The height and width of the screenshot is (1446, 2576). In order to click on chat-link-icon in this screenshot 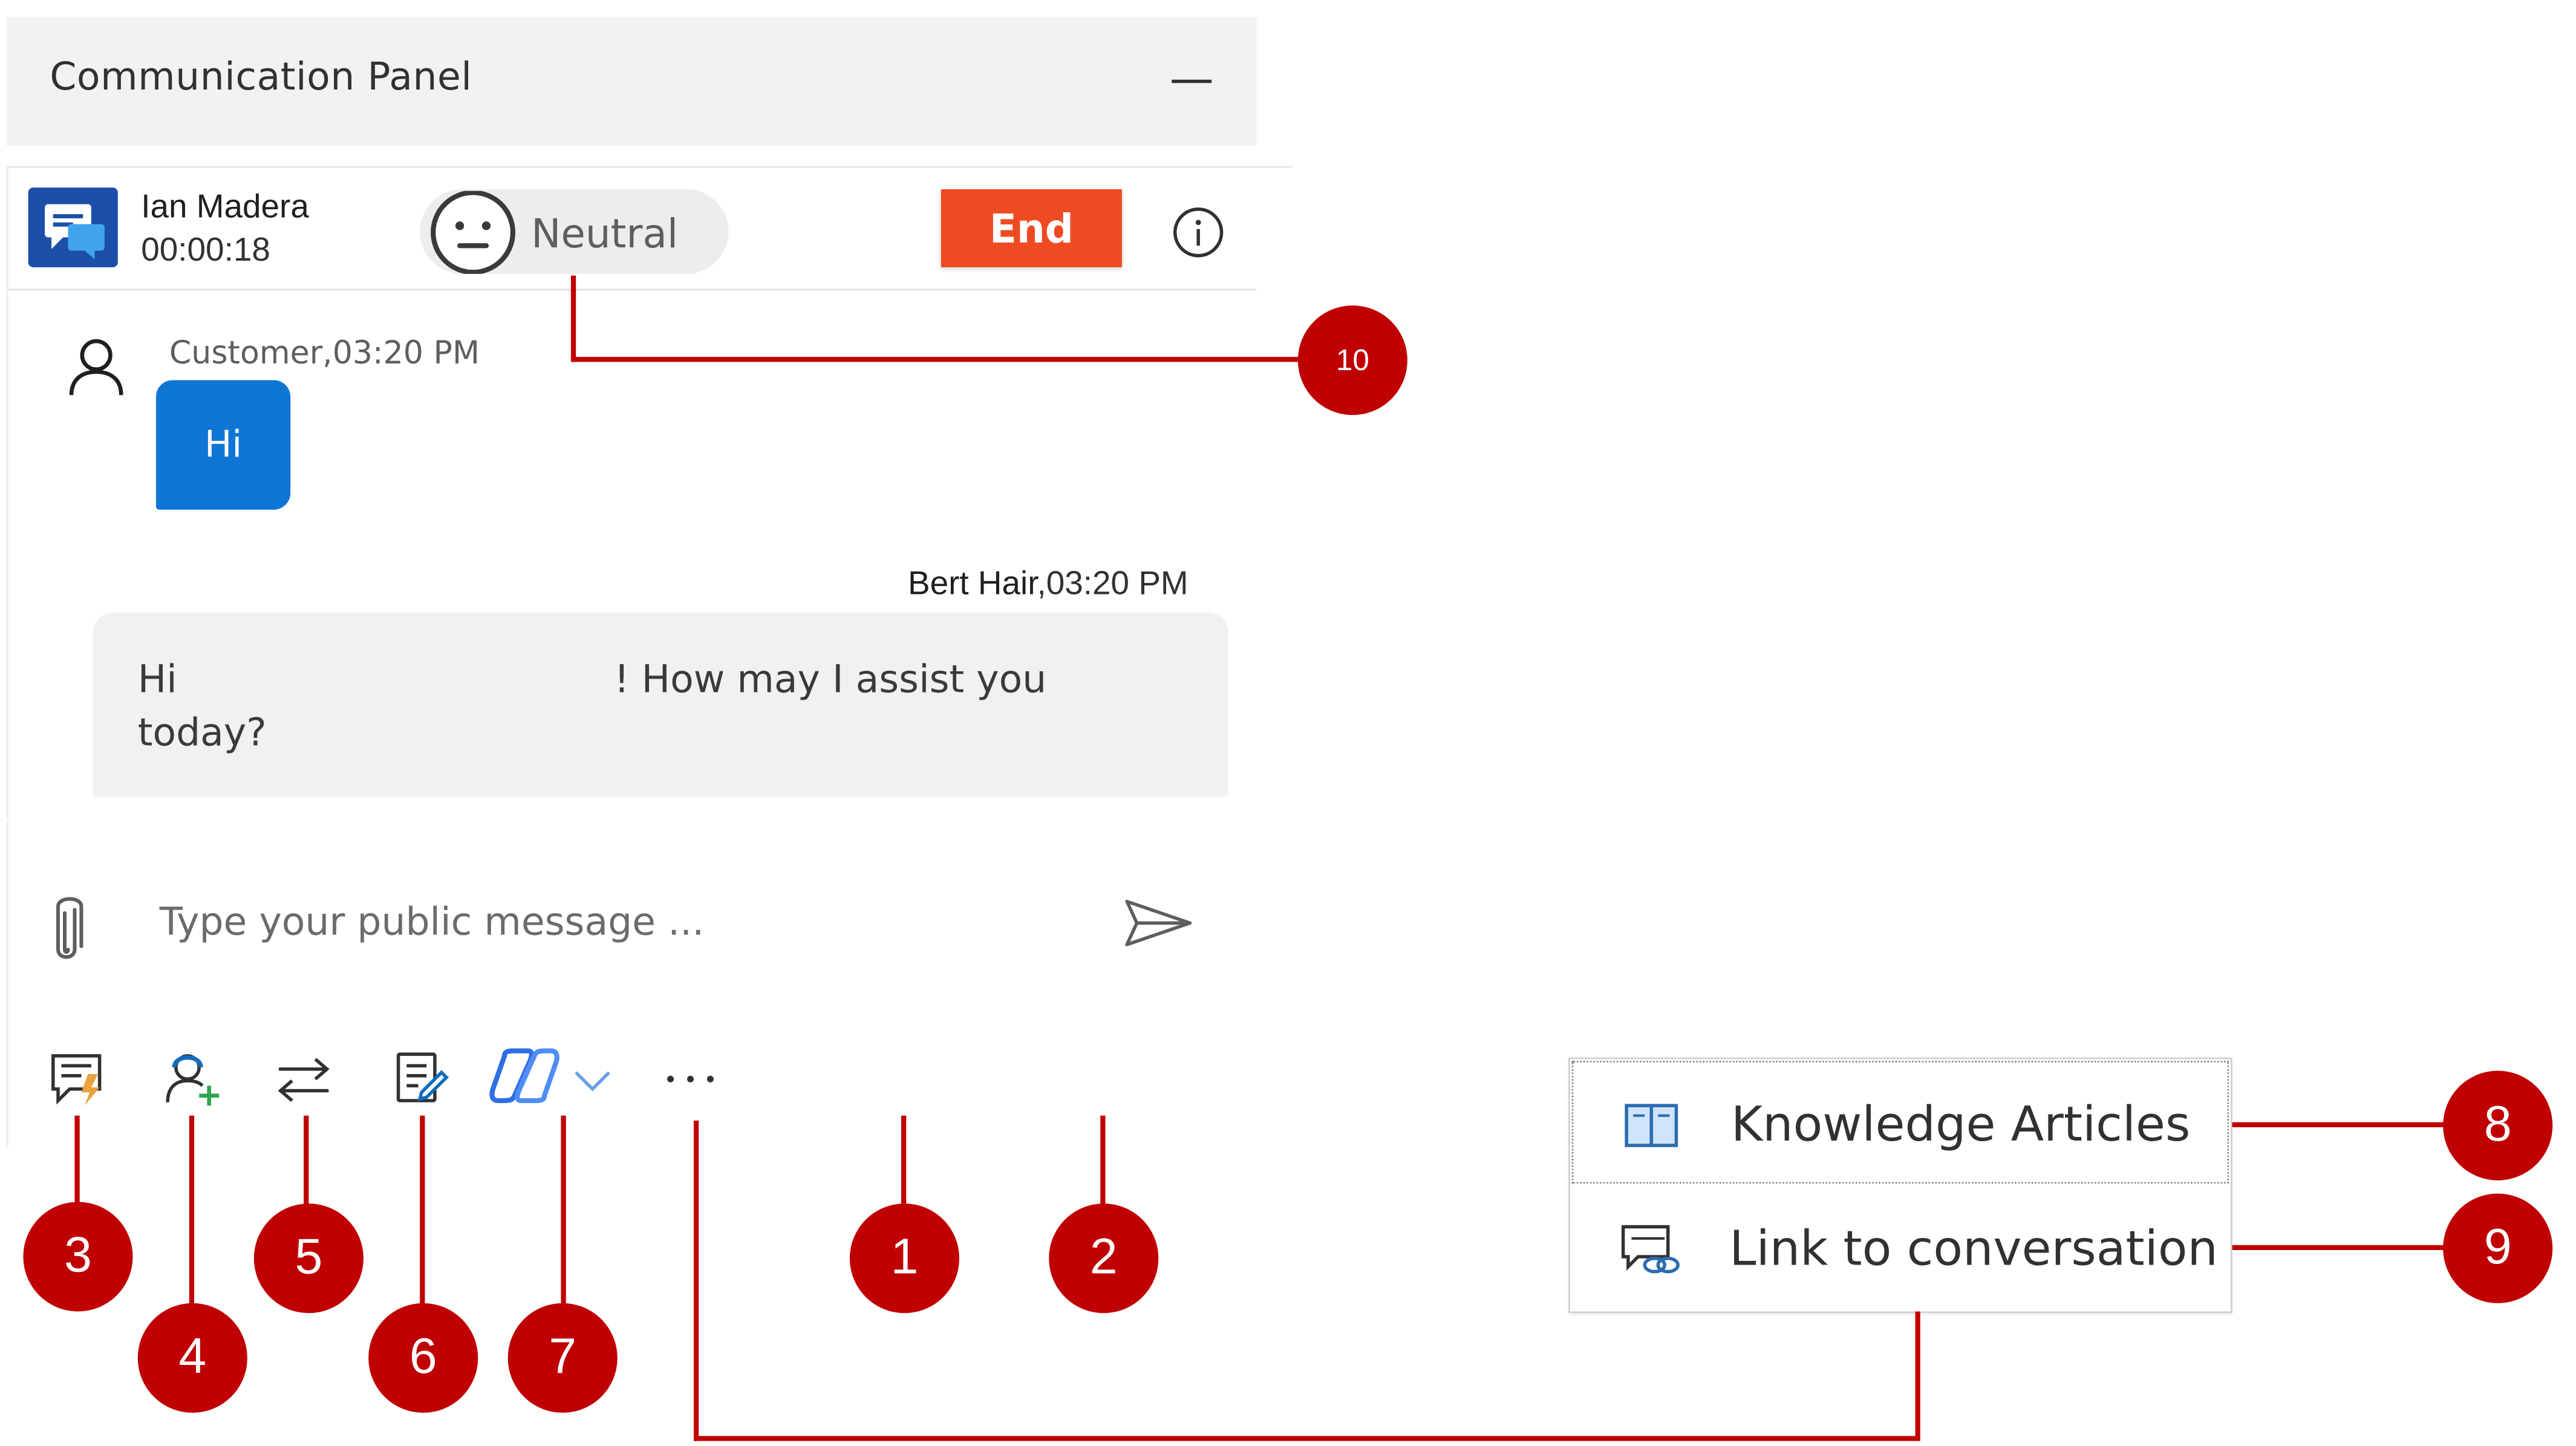, I will do `click(1649, 1250)`.